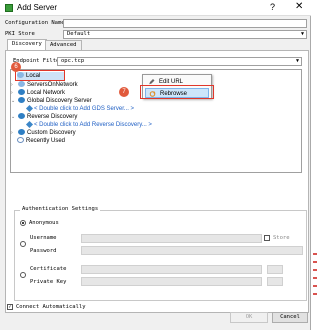 The width and height of the screenshot is (320, 330). What do you see at coordinates (185, 34) in the screenshot?
I see `pki-store-select: Default ▼` at bounding box center [185, 34].